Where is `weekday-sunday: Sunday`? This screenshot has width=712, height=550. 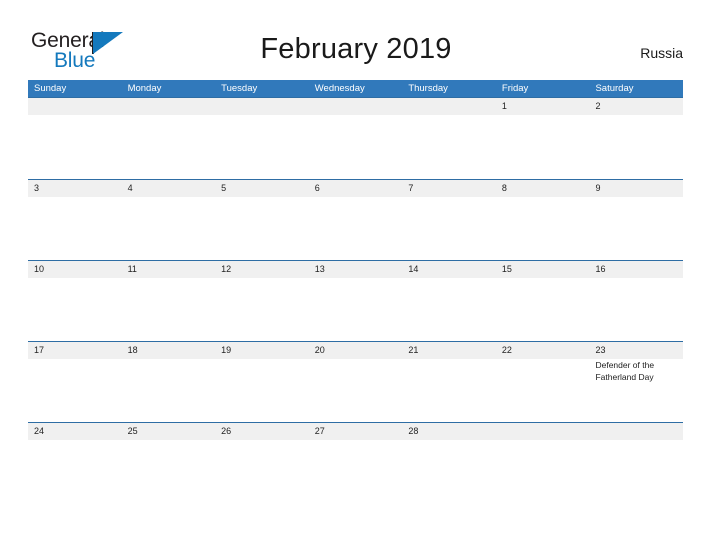 weekday-sunday: Sunday is located at coordinates (50, 88).